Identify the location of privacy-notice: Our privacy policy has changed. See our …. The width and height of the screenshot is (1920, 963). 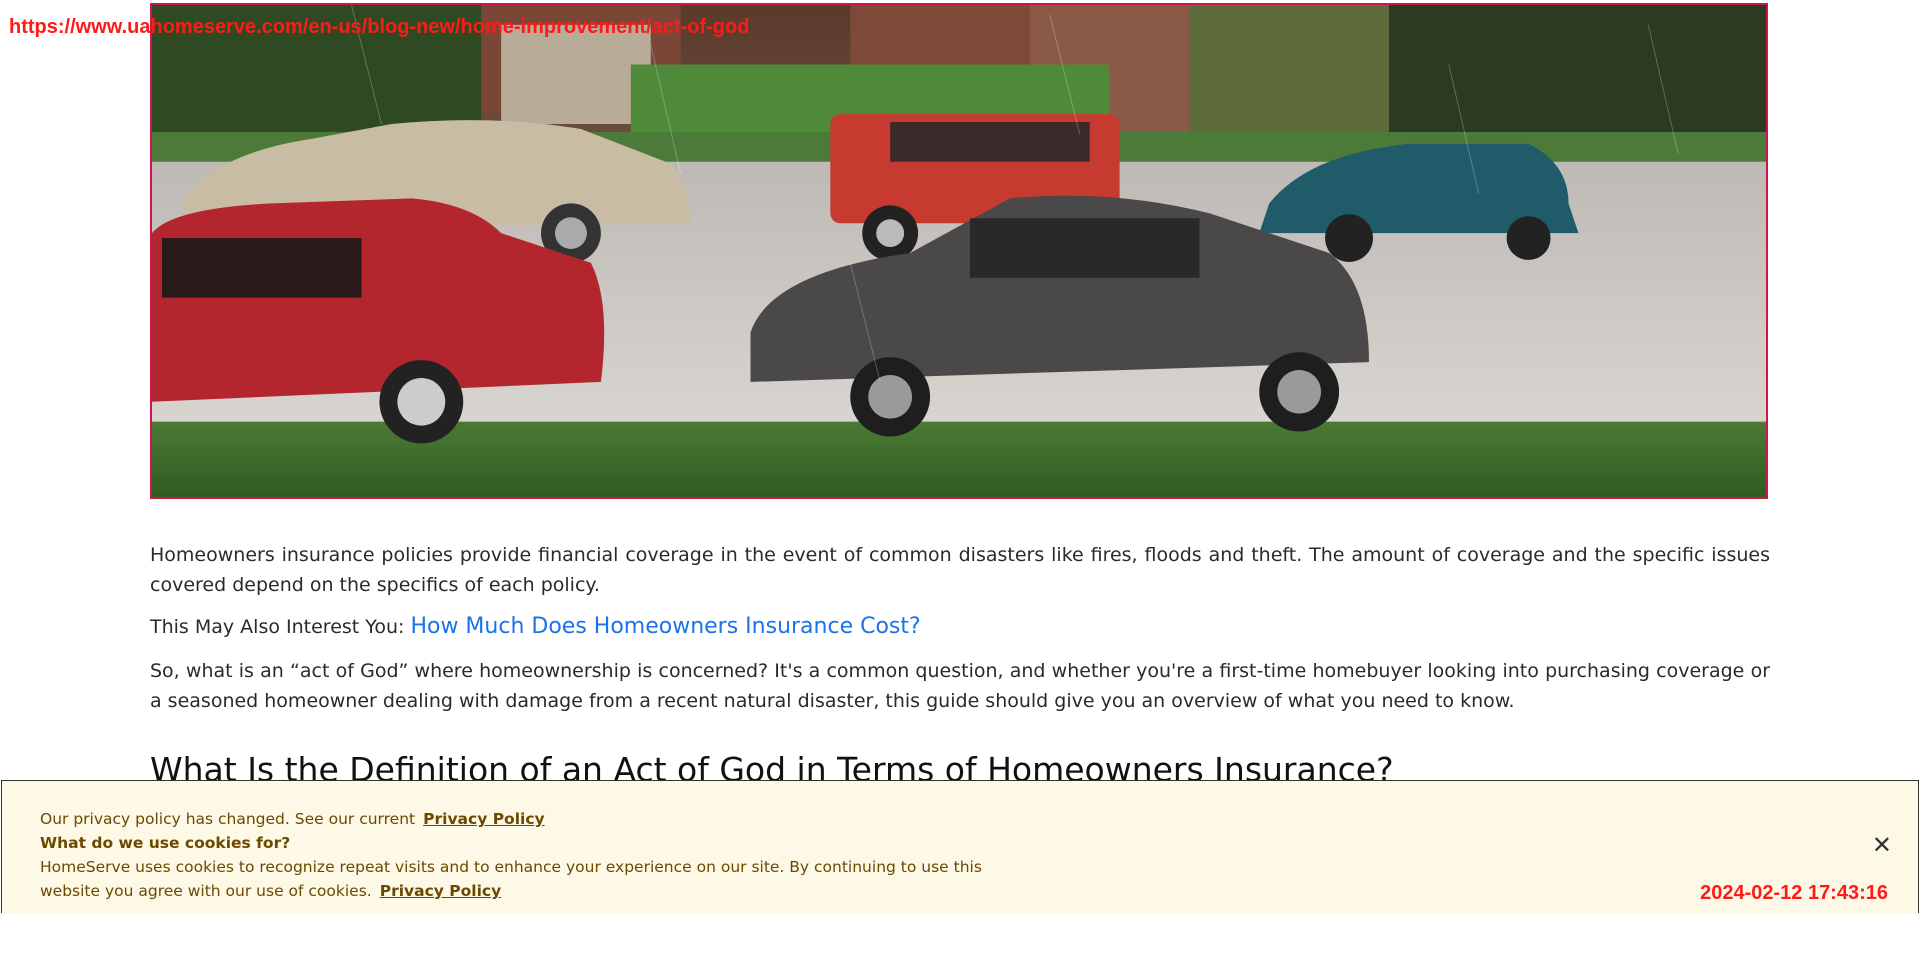
(535, 819).